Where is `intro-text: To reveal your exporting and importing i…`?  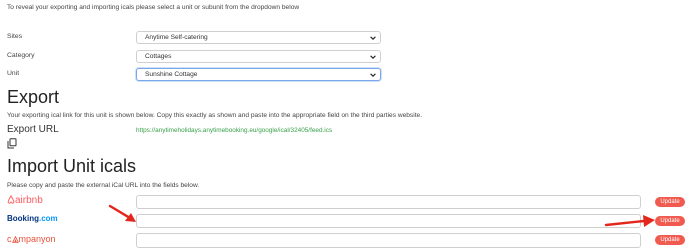
intro-text: To reveal your exporting and importing i… is located at coordinates (153, 7).